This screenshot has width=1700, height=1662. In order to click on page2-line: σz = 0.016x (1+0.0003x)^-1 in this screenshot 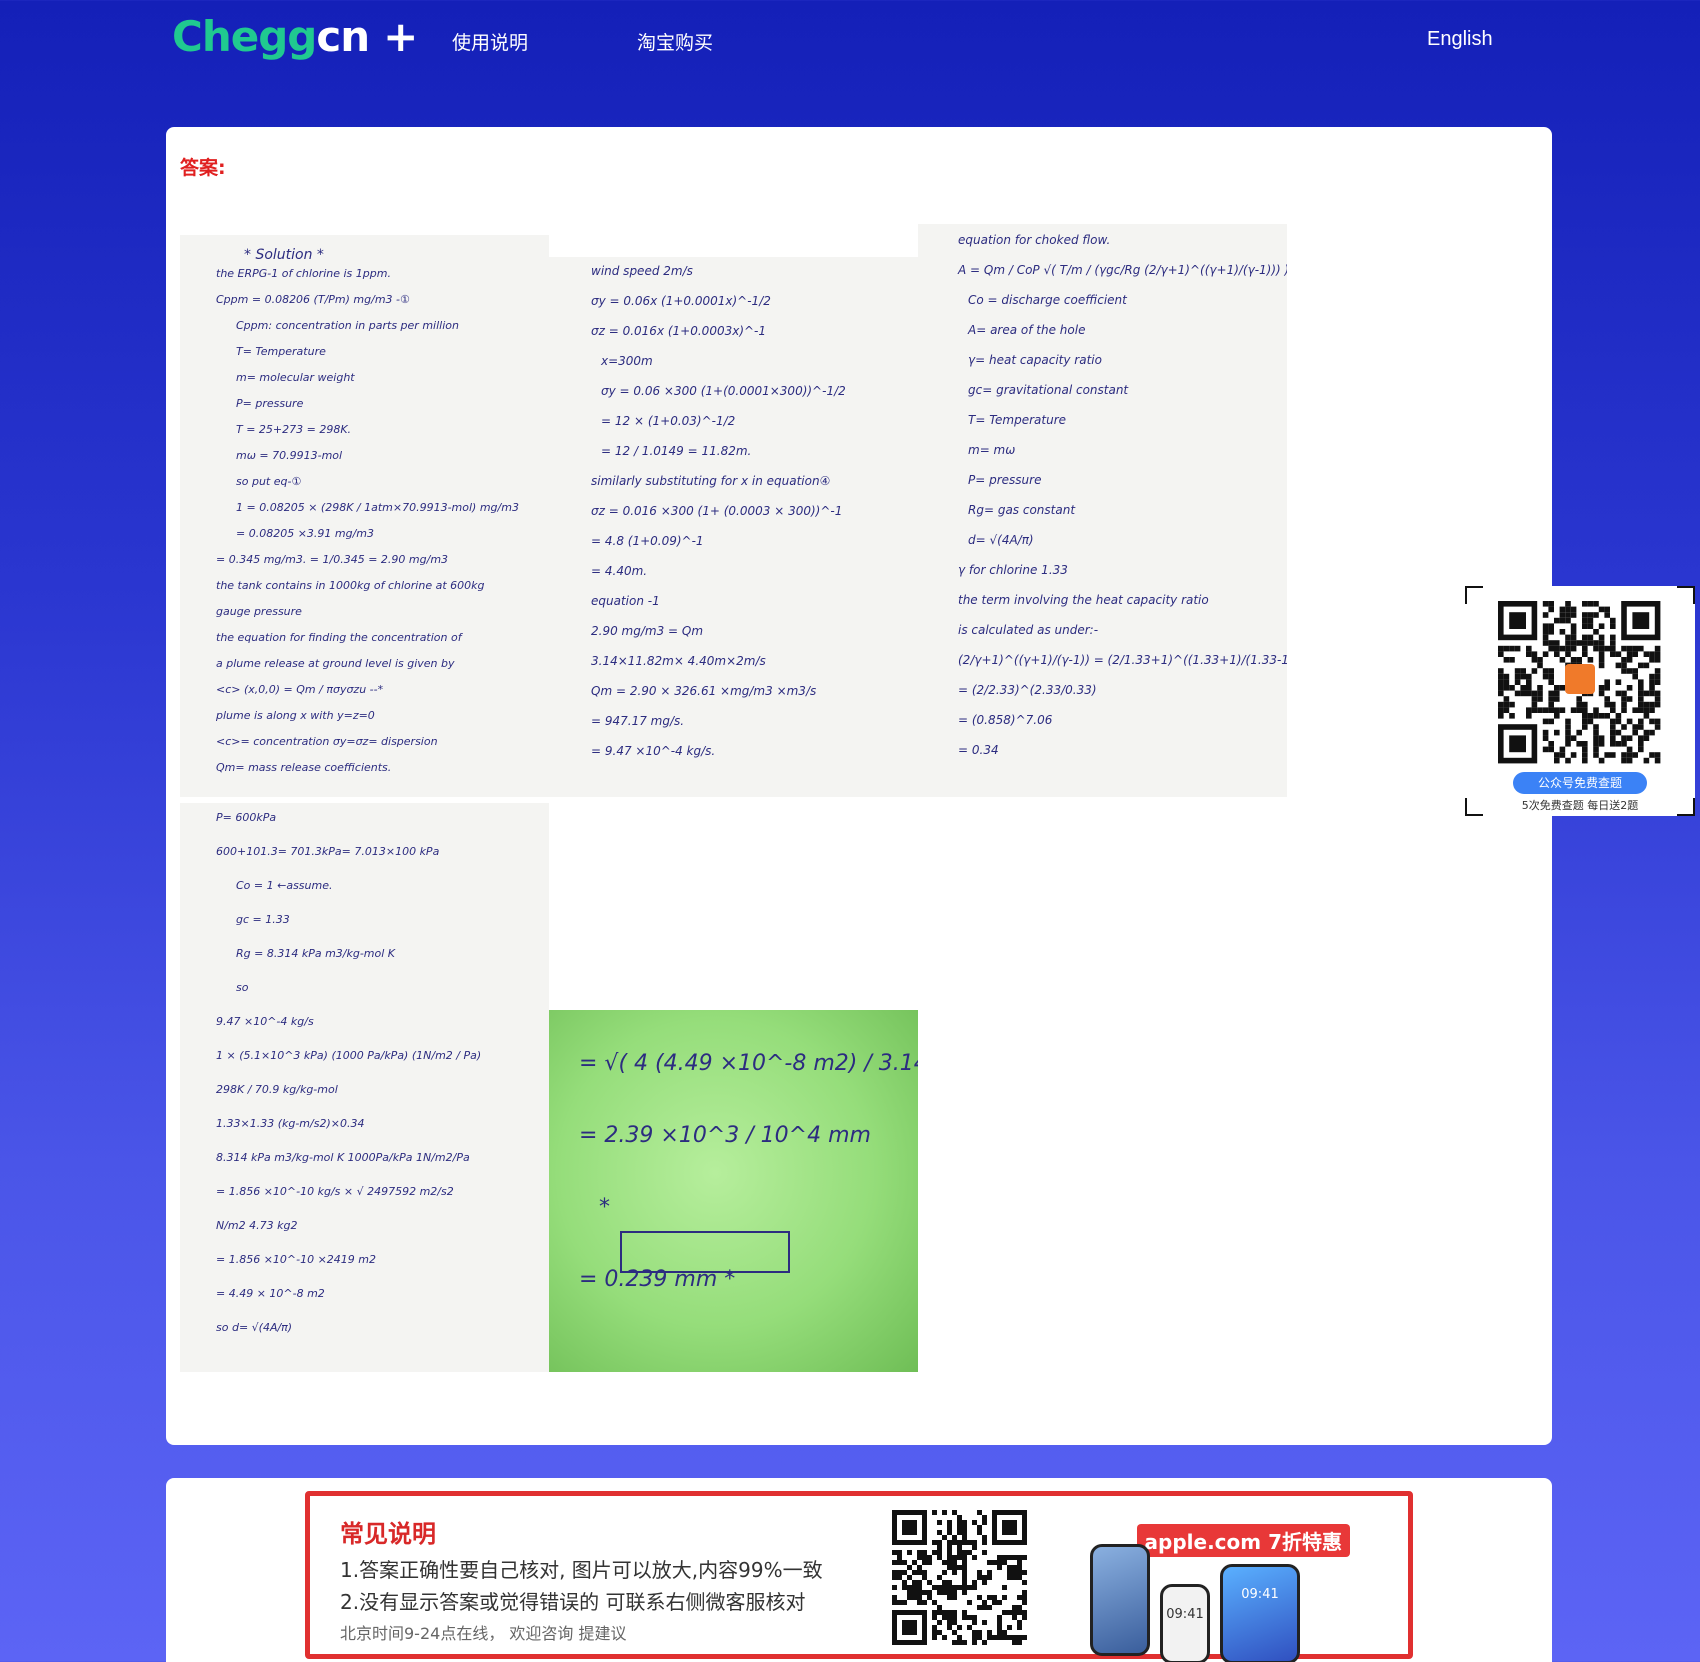, I will do `click(678, 331)`.